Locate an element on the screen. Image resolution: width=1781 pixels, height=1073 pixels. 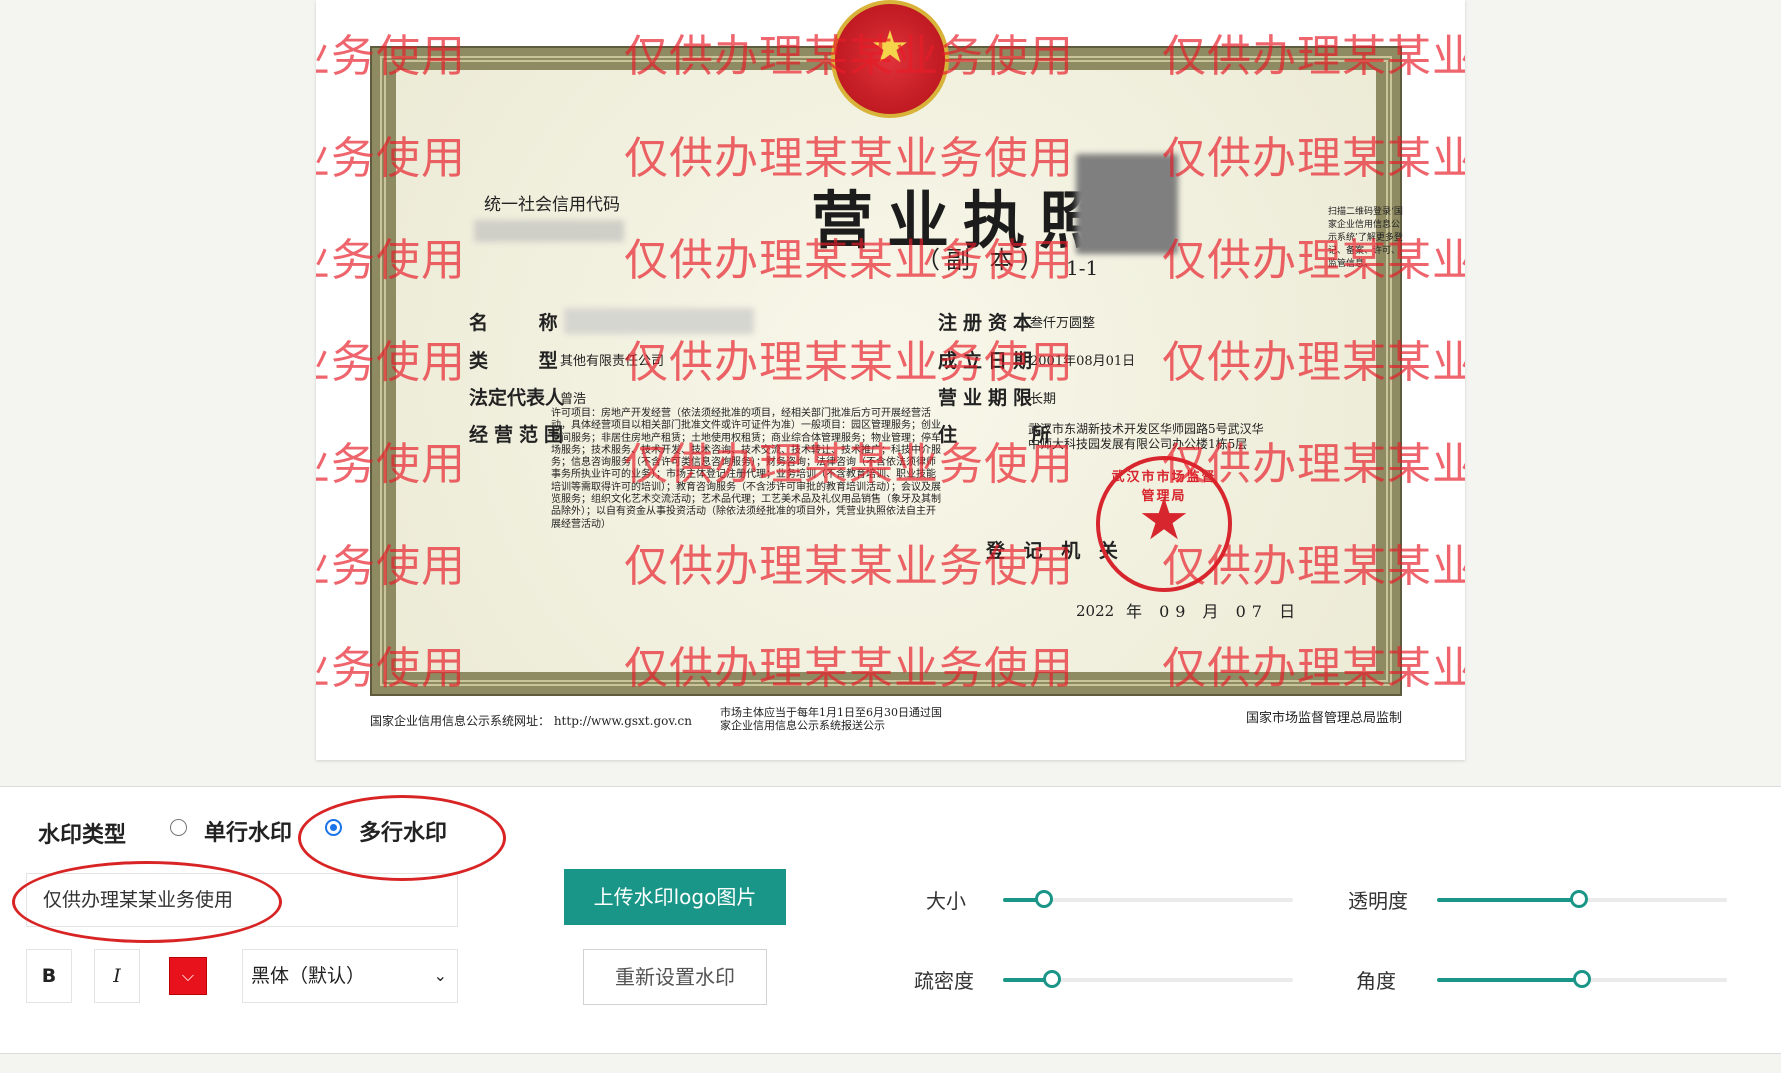
founding-date-value: 2001年08月01日 is located at coordinates (1083, 361).